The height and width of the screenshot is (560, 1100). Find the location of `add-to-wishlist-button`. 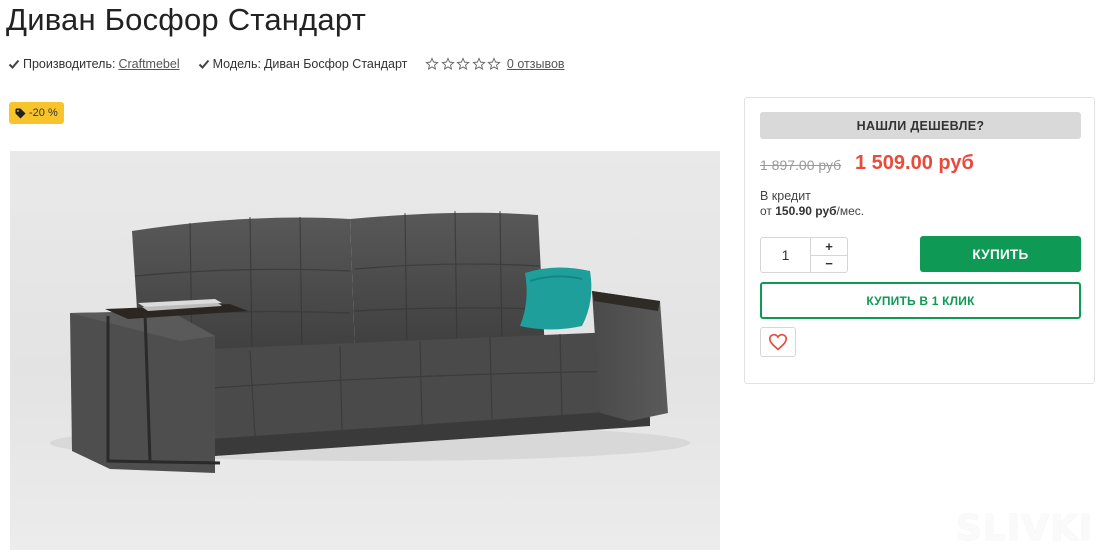

add-to-wishlist-button is located at coordinates (778, 342).